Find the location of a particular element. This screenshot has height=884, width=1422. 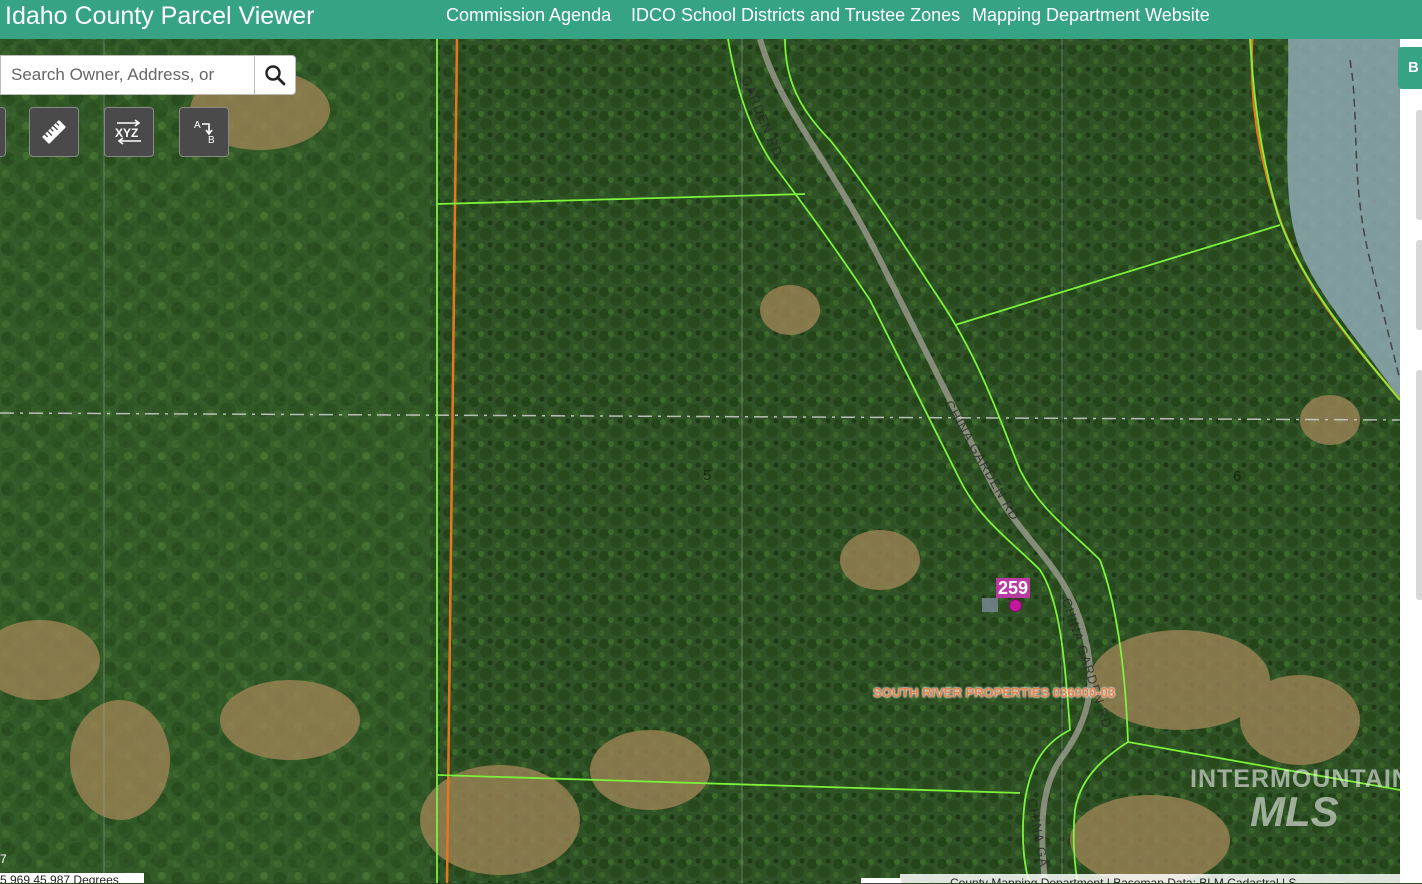

watermark-line2: MLS is located at coordinates (1294, 811).